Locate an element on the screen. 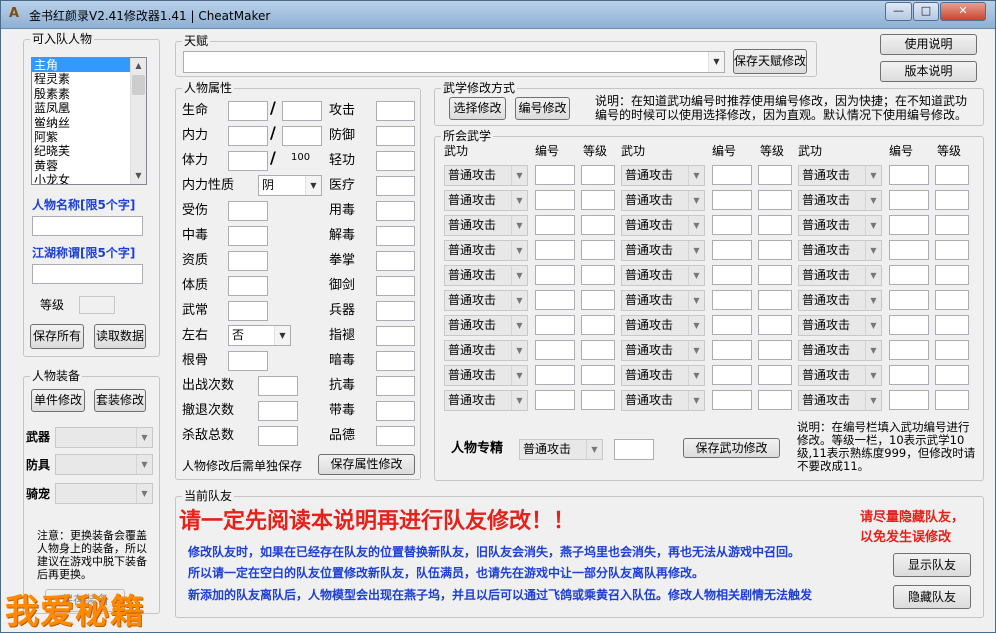  neili-type-select: 阴 ▼ is located at coordinates (290, 185).